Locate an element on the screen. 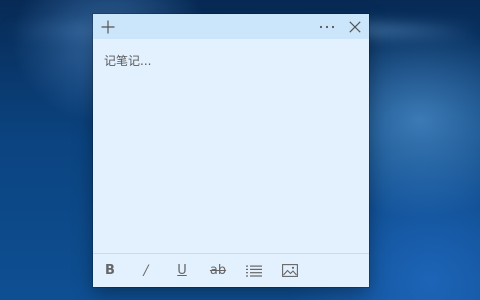  formatting-toolbar: B / U ab is located at coordinates (231, 270).